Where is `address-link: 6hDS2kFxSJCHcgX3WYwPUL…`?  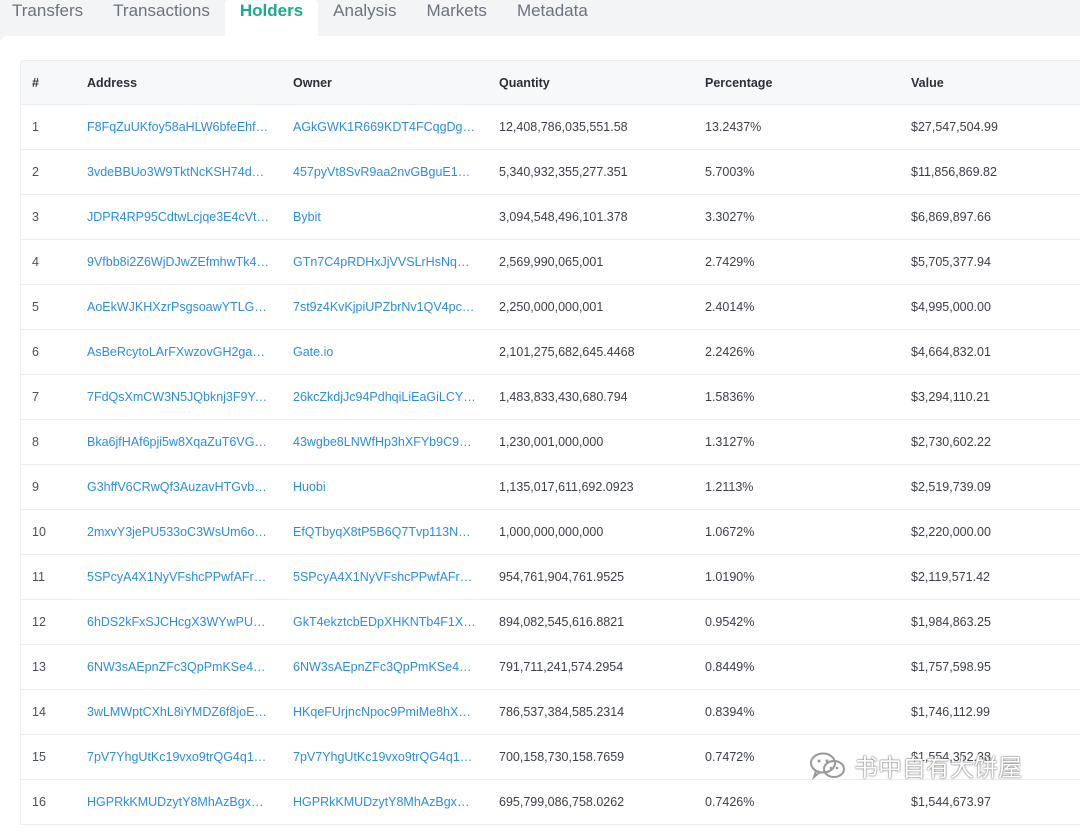
address-link: 6hDS2kFxSJCHcgX3WYwPUL… is located at coordinates (178, 622).